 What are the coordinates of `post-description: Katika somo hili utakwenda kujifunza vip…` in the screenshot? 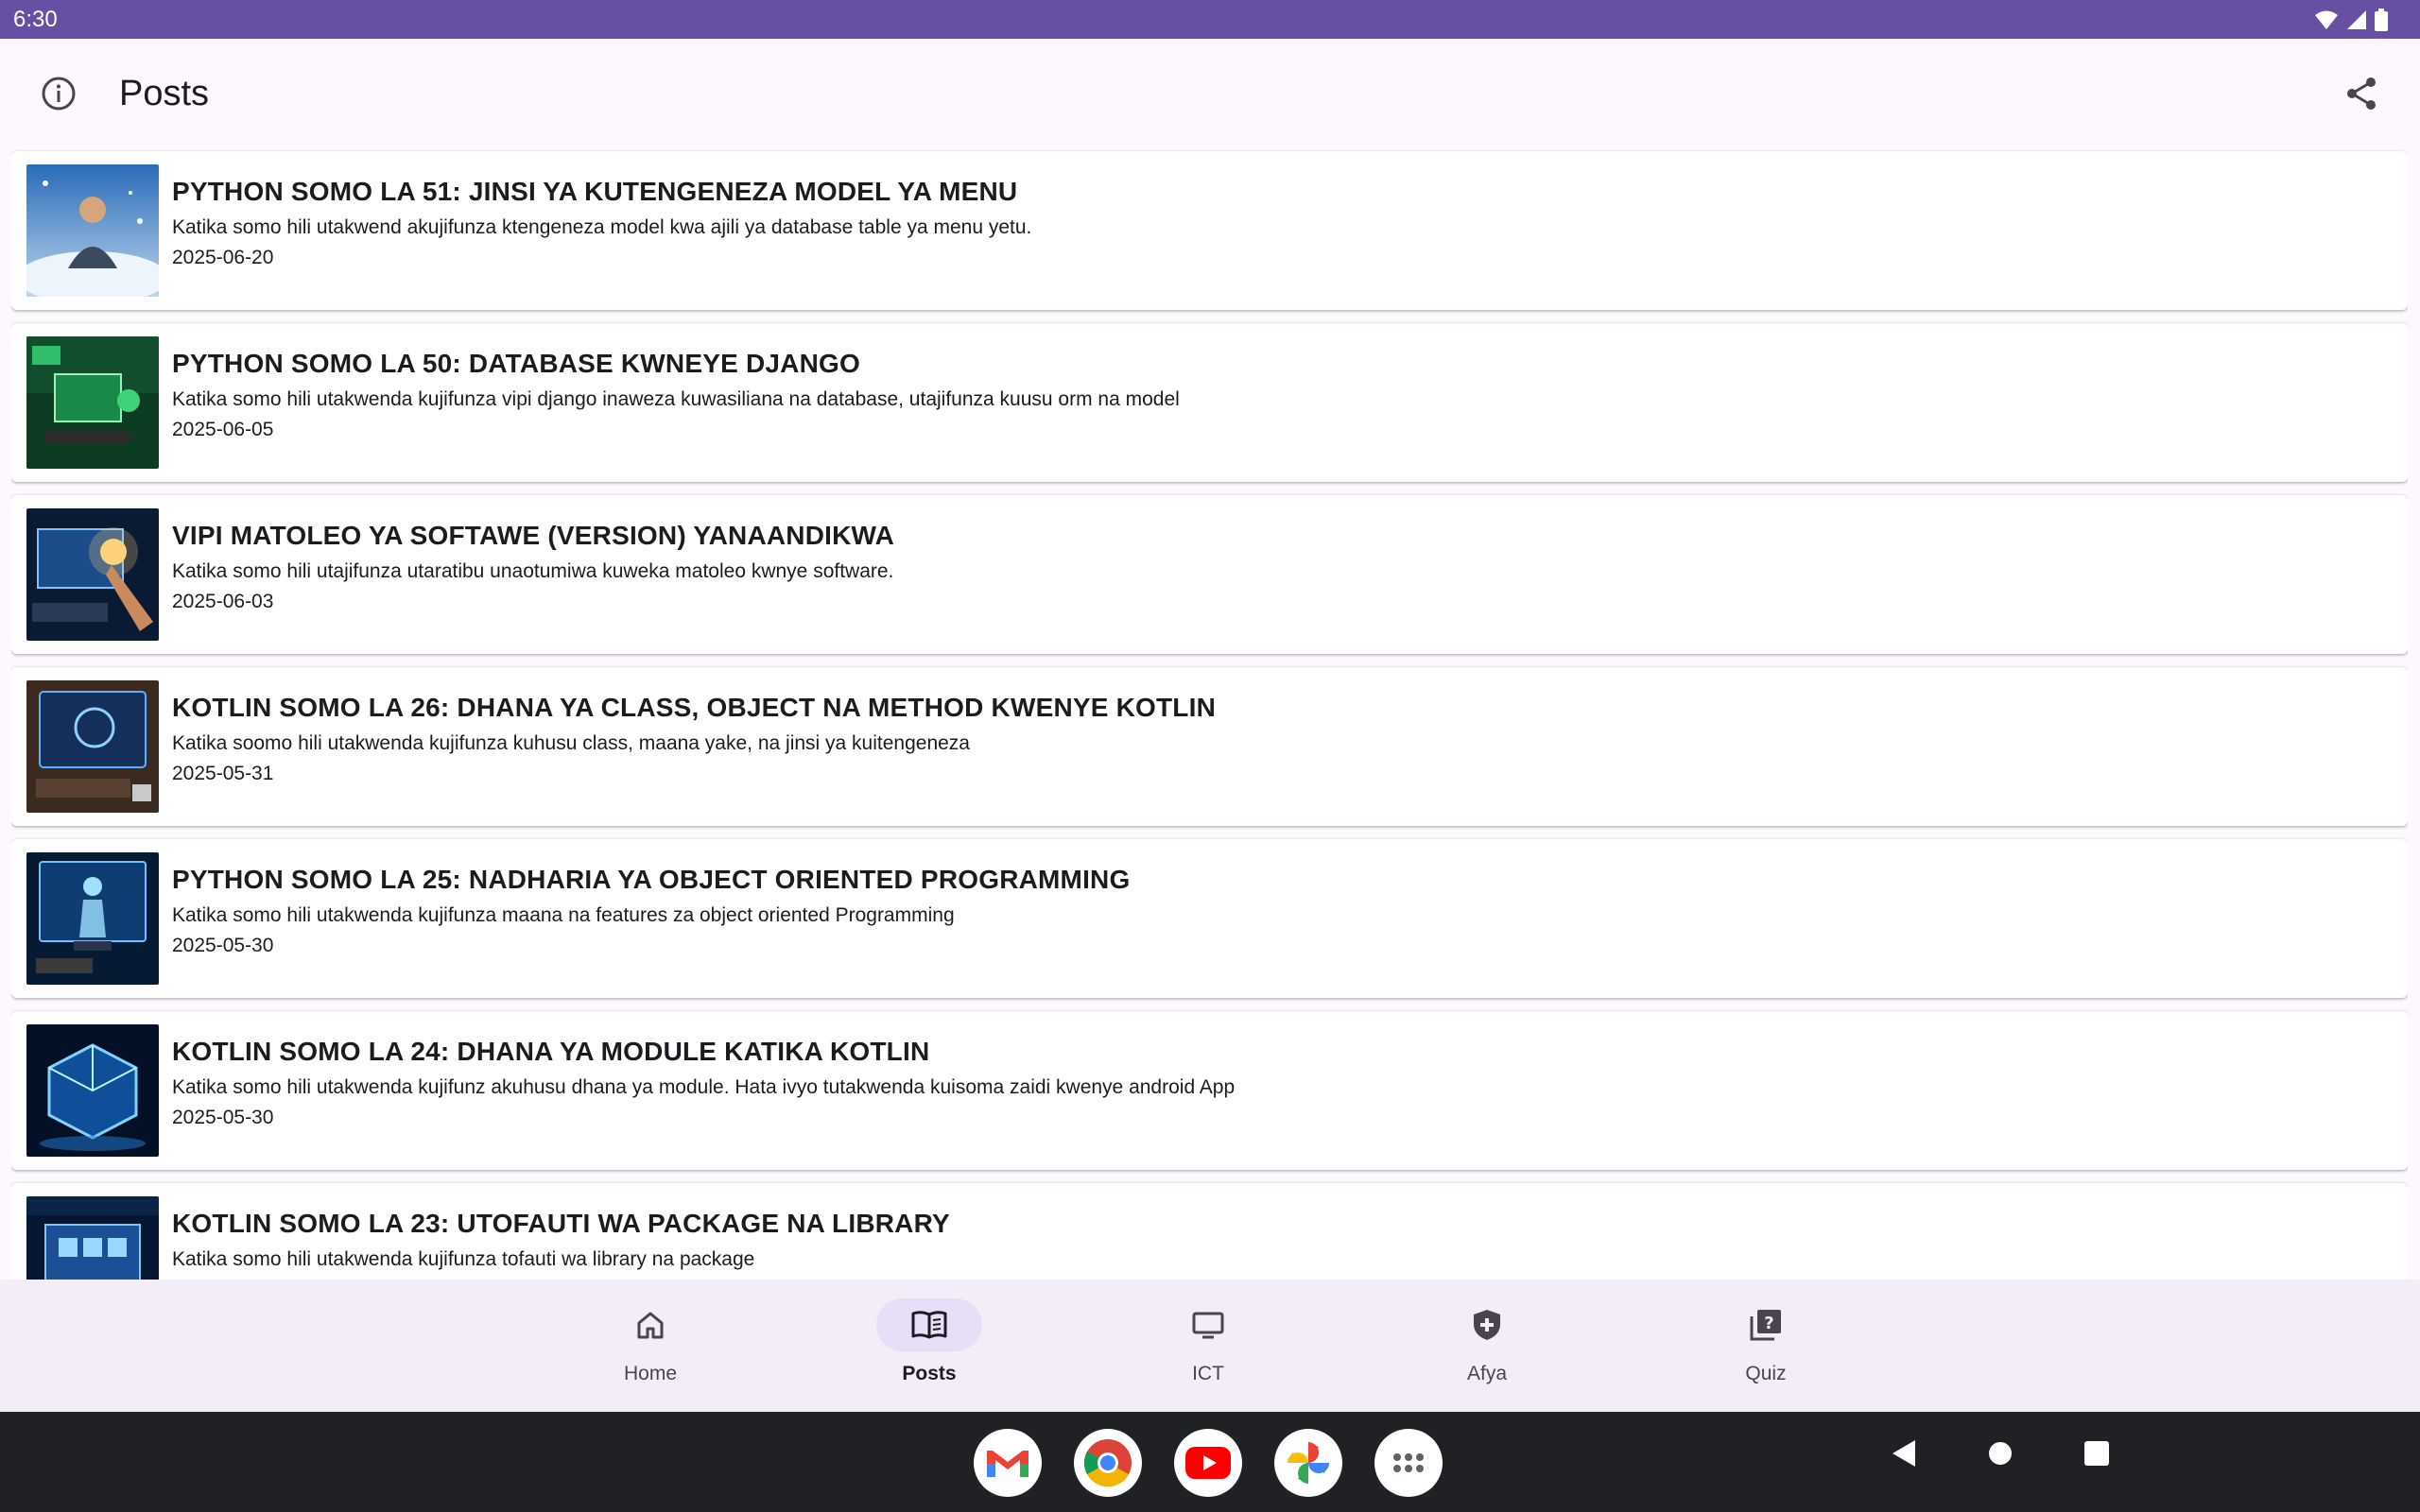 It's located at (676, 399).